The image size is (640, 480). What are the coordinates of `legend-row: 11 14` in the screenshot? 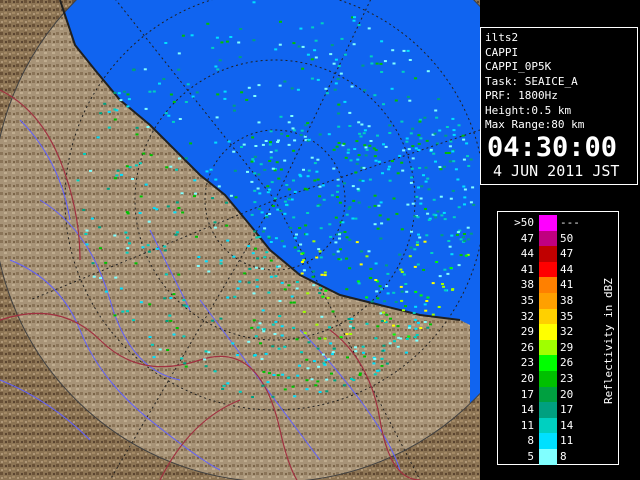 It's located at (544, 425).